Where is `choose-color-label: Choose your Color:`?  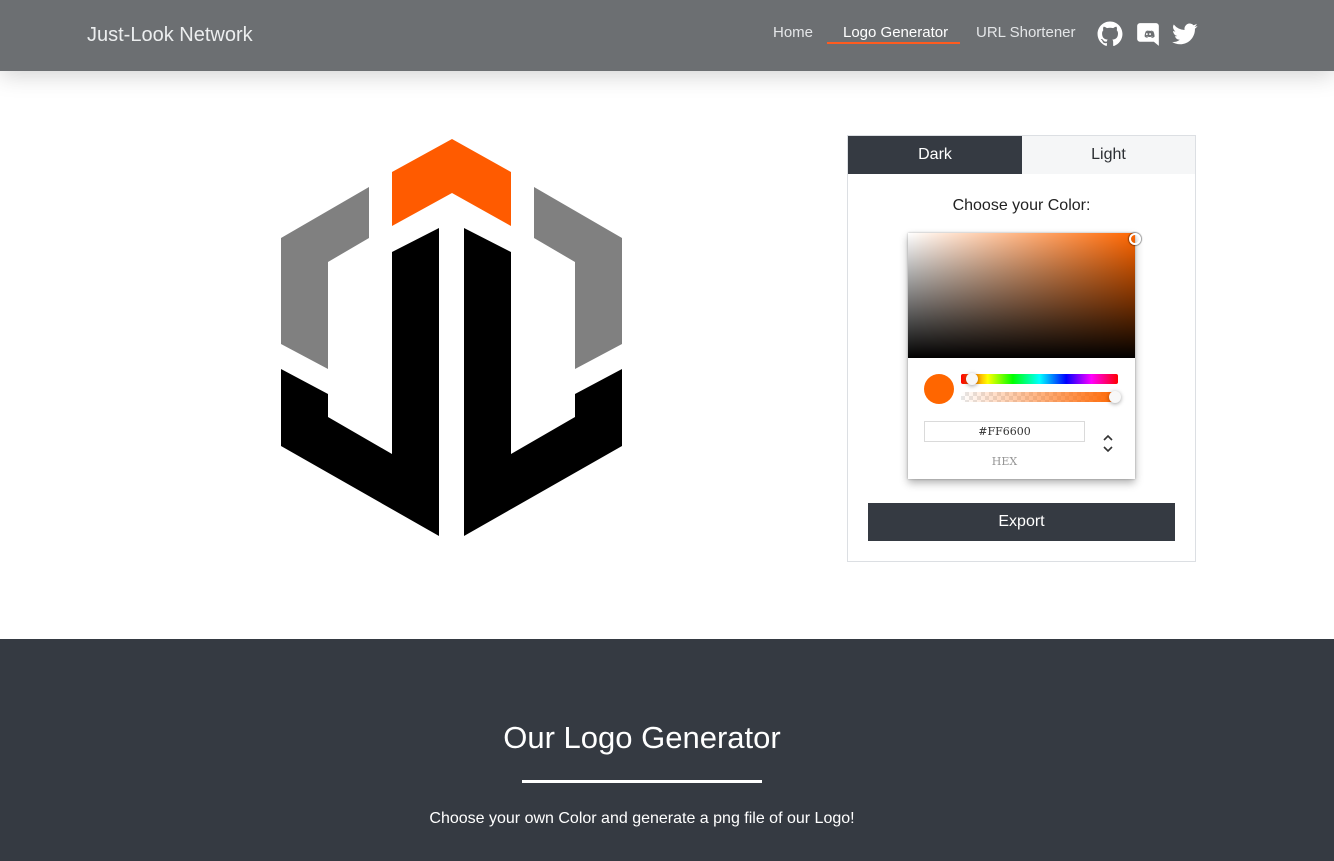 choose-color-label: Choose your Color: is located at coordinates (1021, 205).